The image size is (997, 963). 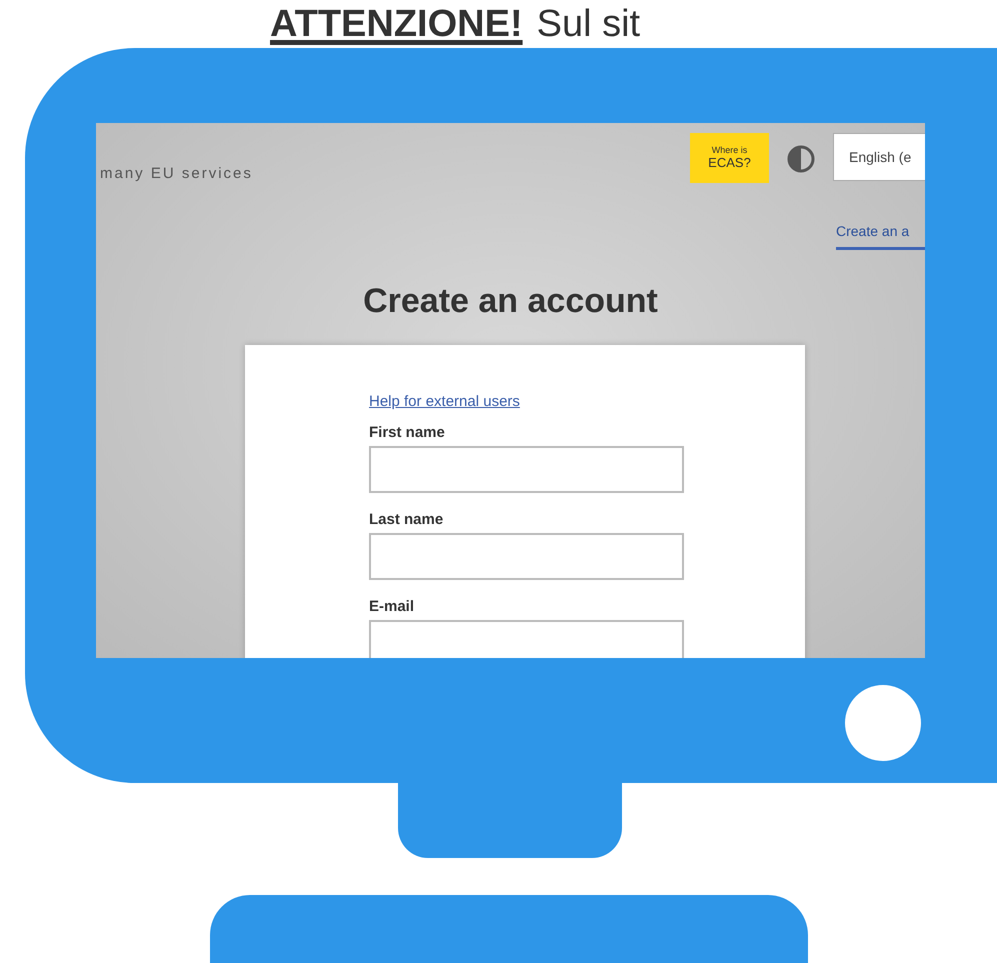 What do you see at coordinates (407, 432) in the screenshot?
I see `field-label: First name` at bounding box center [407, 432].